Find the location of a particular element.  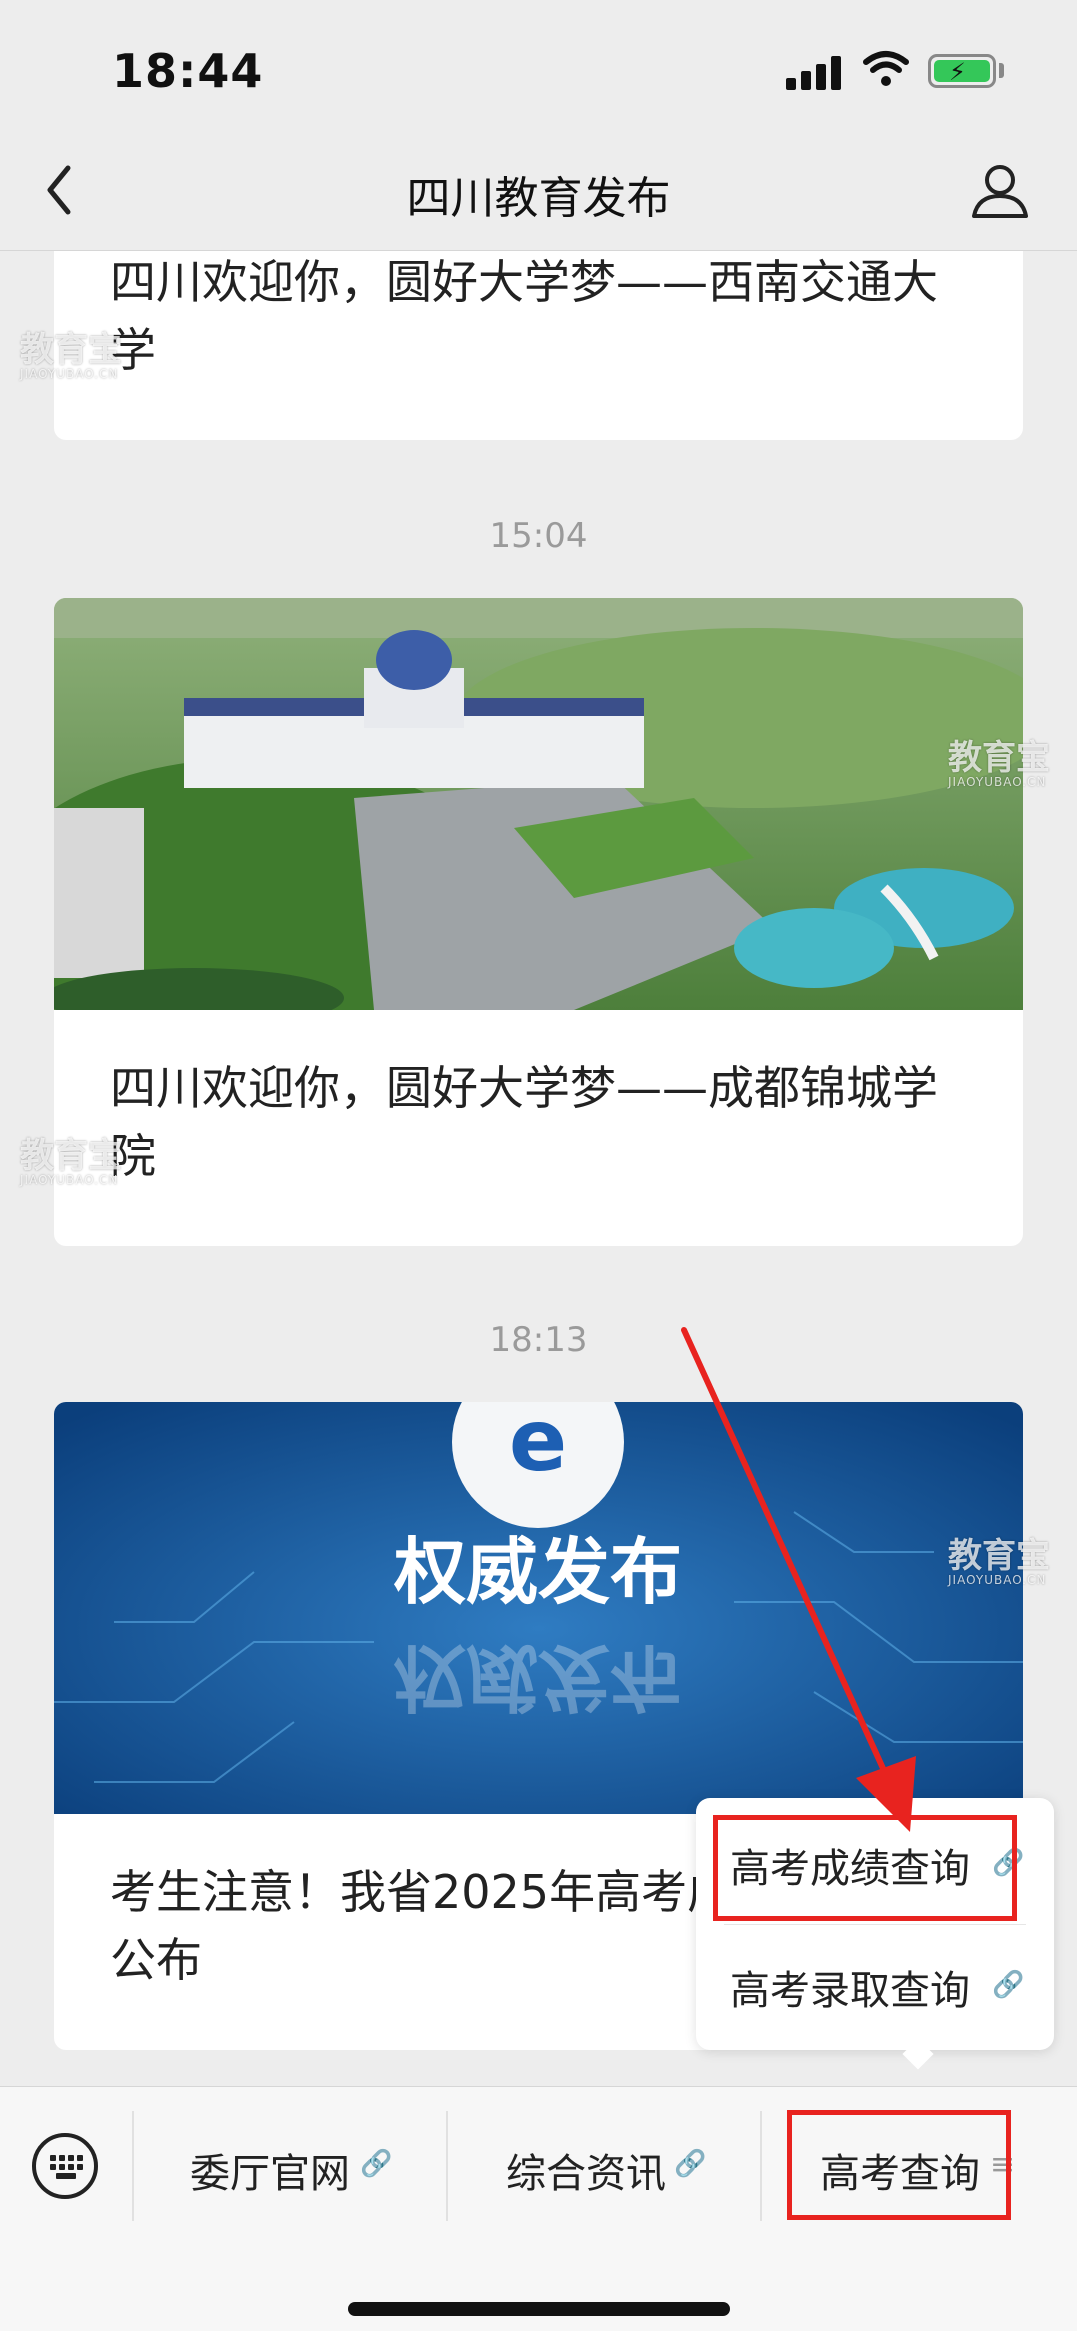

menu-item-official-site: 委厅官网 🔗 is located at coordinates (290, 2169).